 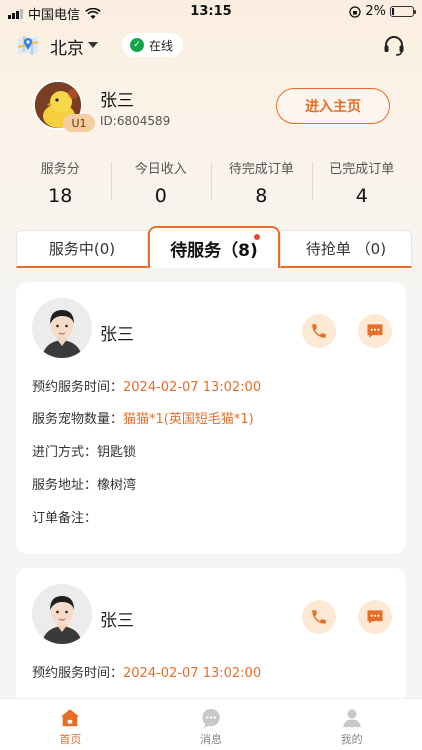 I want to click on nav-home: 首页, so click(x=70, y=724).